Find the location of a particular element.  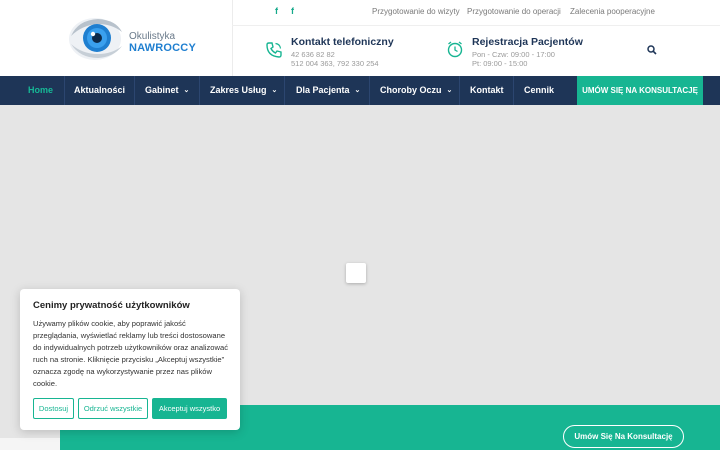

phone-contact-title: Kontakt telefoniczny is located at coordinates (342, 42).